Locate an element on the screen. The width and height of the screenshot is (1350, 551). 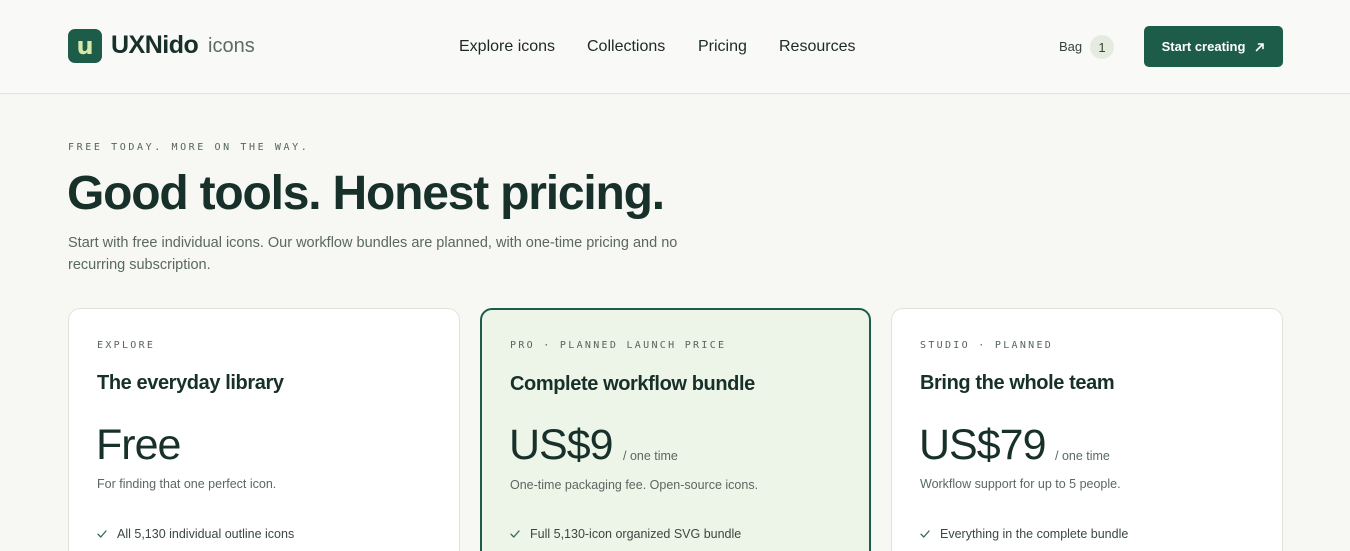
bag-count-badge: 1 is located at coordinates (1102, 47).